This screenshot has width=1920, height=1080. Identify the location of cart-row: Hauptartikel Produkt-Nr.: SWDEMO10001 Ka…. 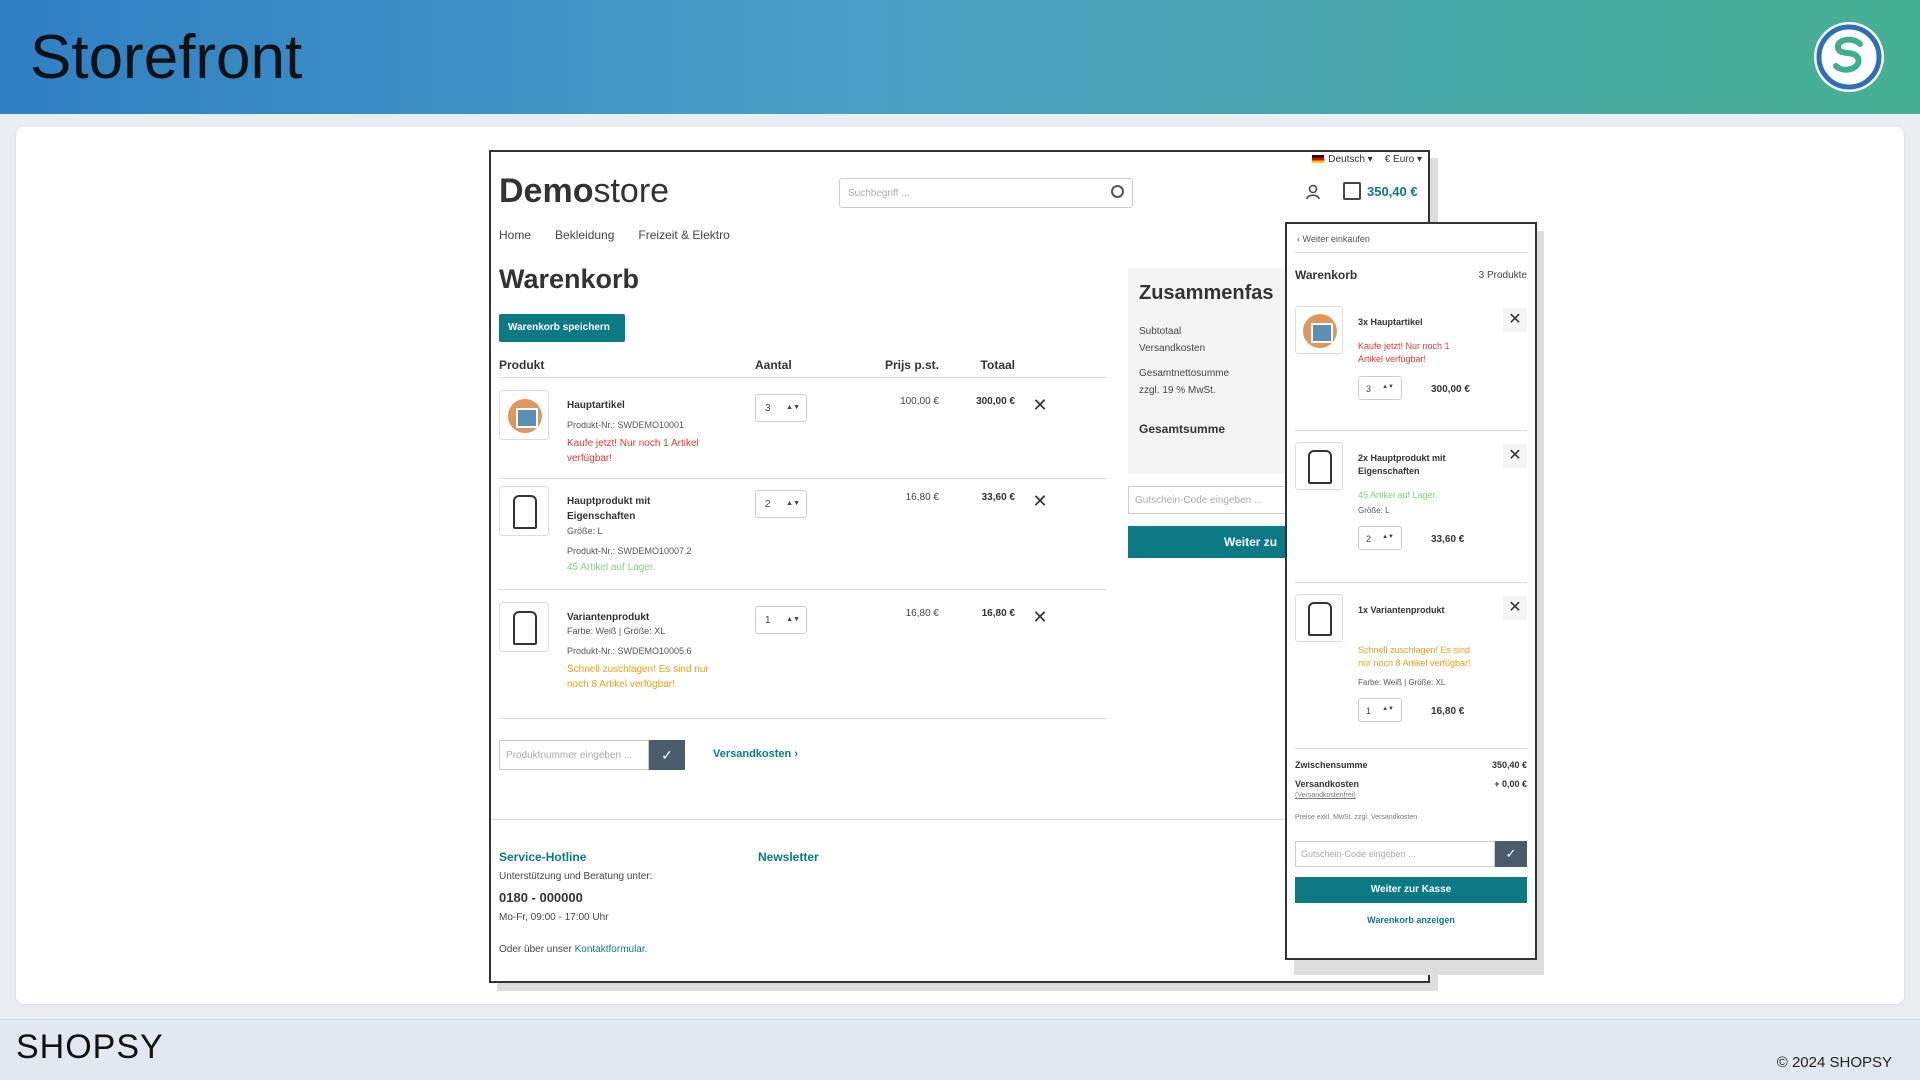
(804, 430).